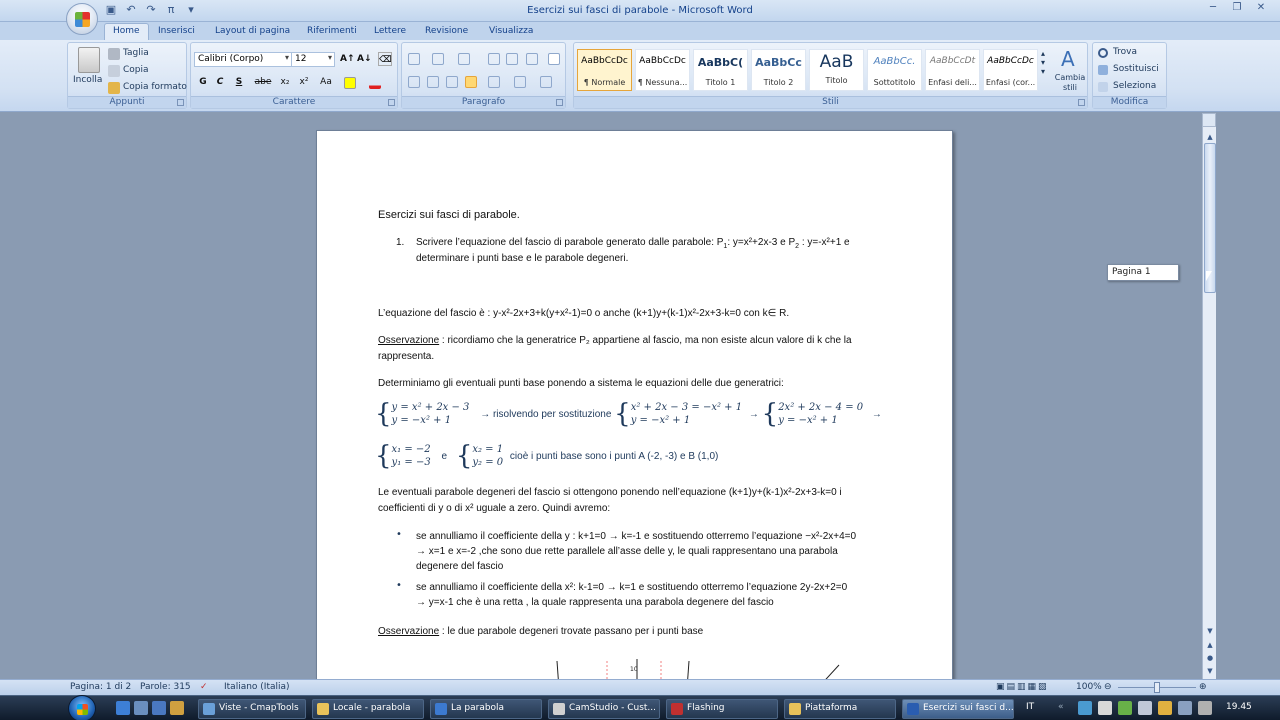  Describe the element at coordinates (82, 19) in the screenshot. I see `office-button` at that location.